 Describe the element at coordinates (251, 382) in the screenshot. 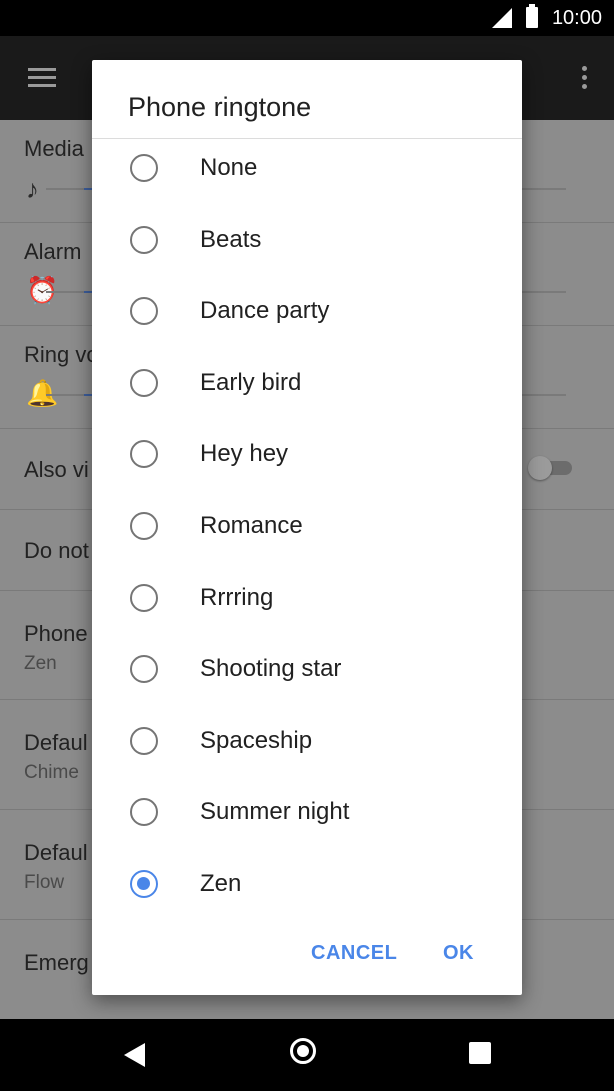

I see `ringtone-option-label: Early bird` at that location.